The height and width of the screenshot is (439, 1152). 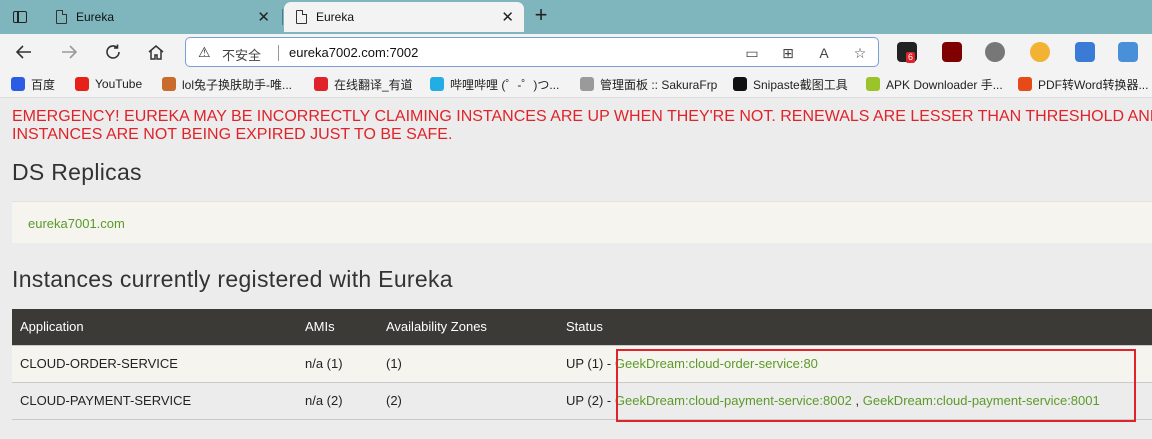 I want to click on bookmark-snipaste: Snipaste截图工具, so click(x=790, y=84).